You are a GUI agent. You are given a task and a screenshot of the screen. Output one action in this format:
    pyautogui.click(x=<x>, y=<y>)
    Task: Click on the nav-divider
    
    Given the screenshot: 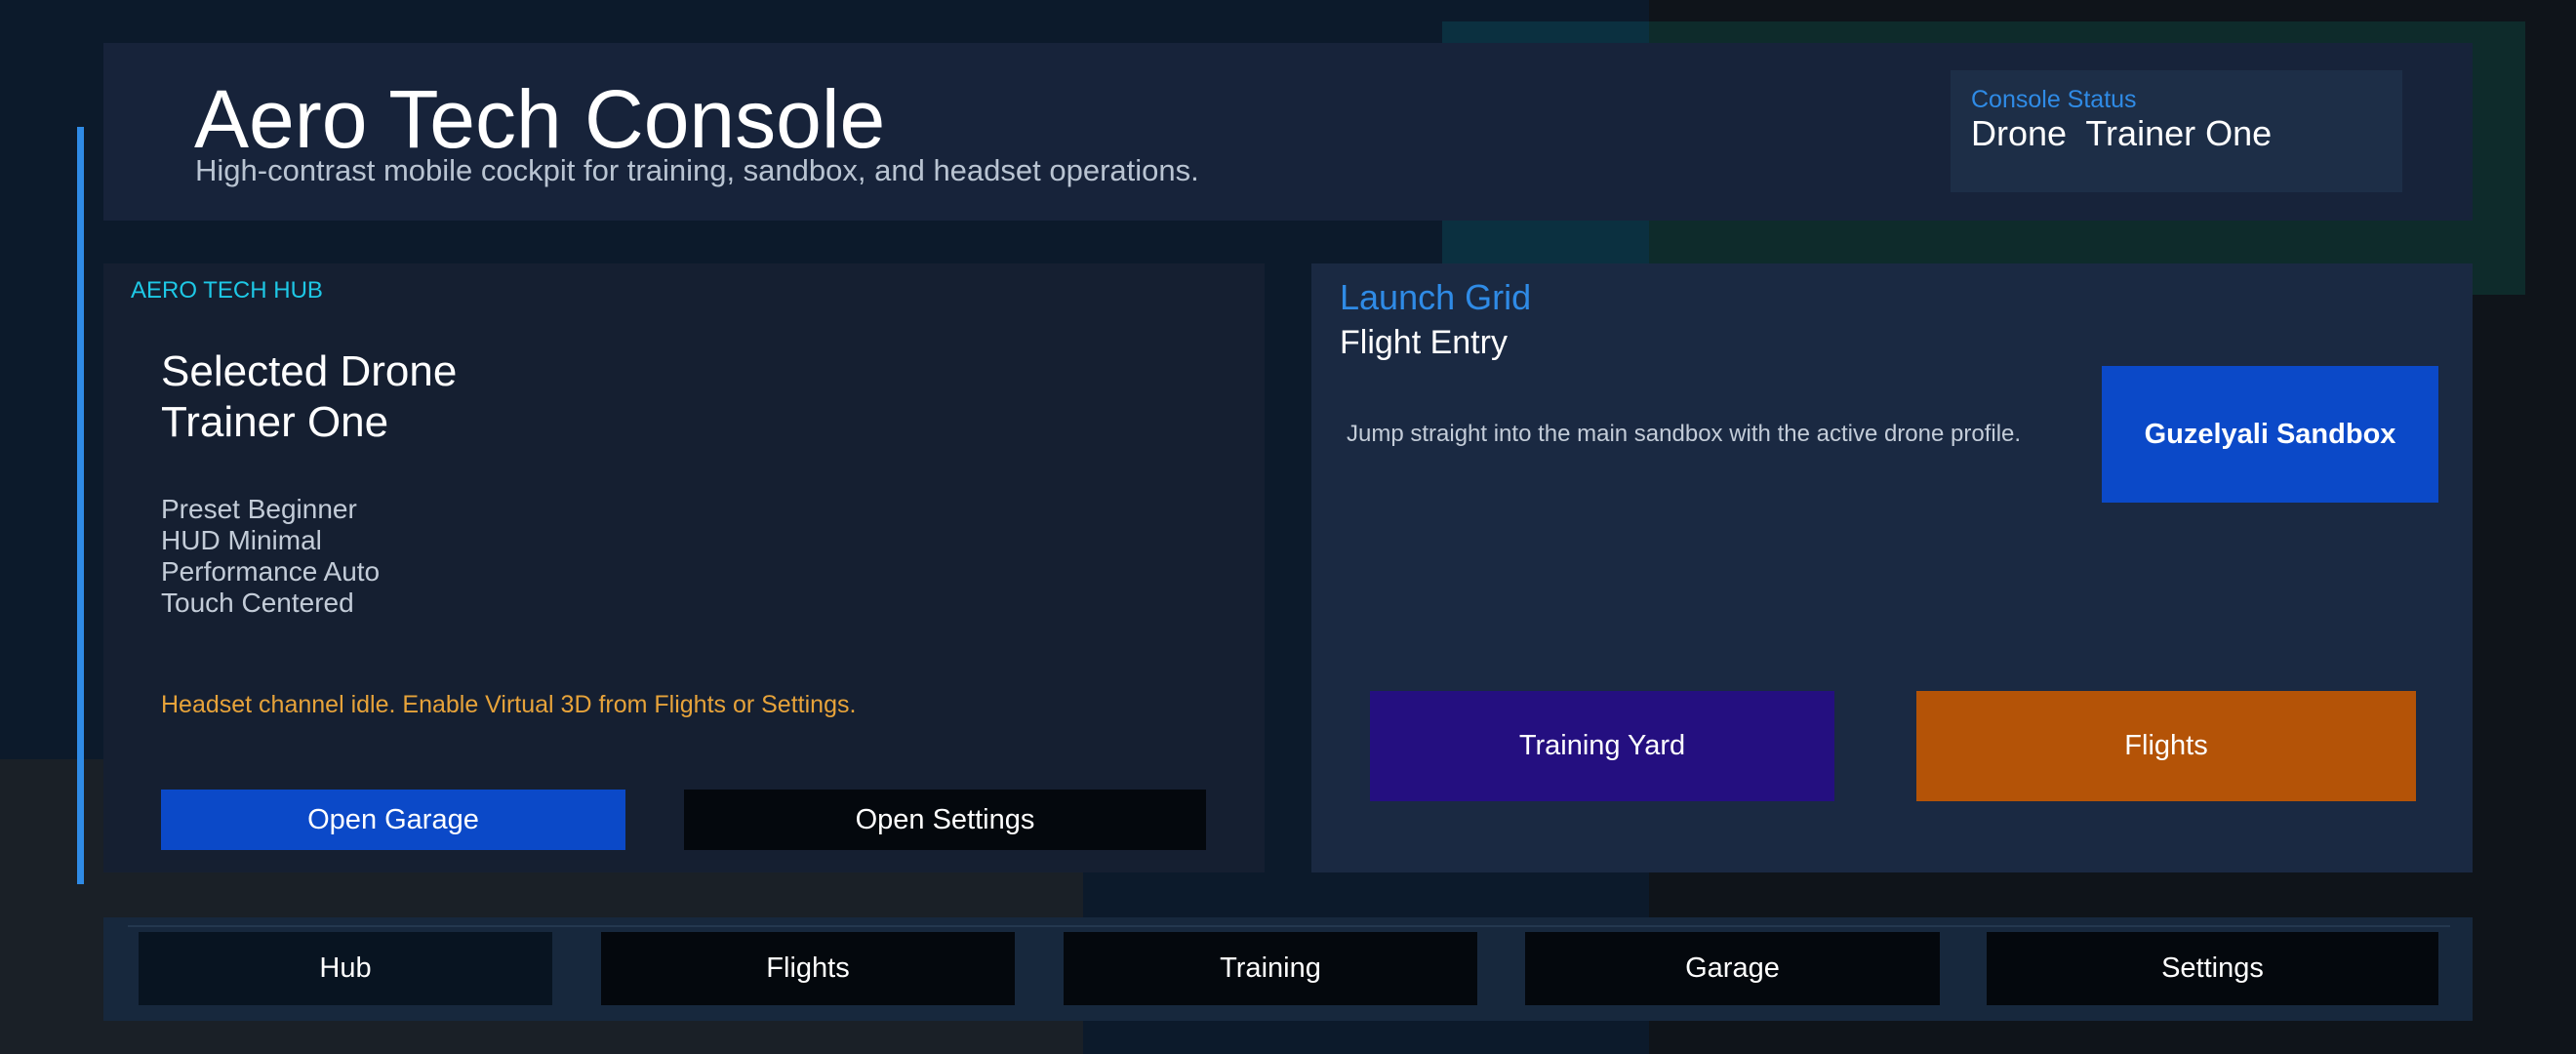 What is the action you would take?
    pyautogui.click(x=1289, y=926)
    